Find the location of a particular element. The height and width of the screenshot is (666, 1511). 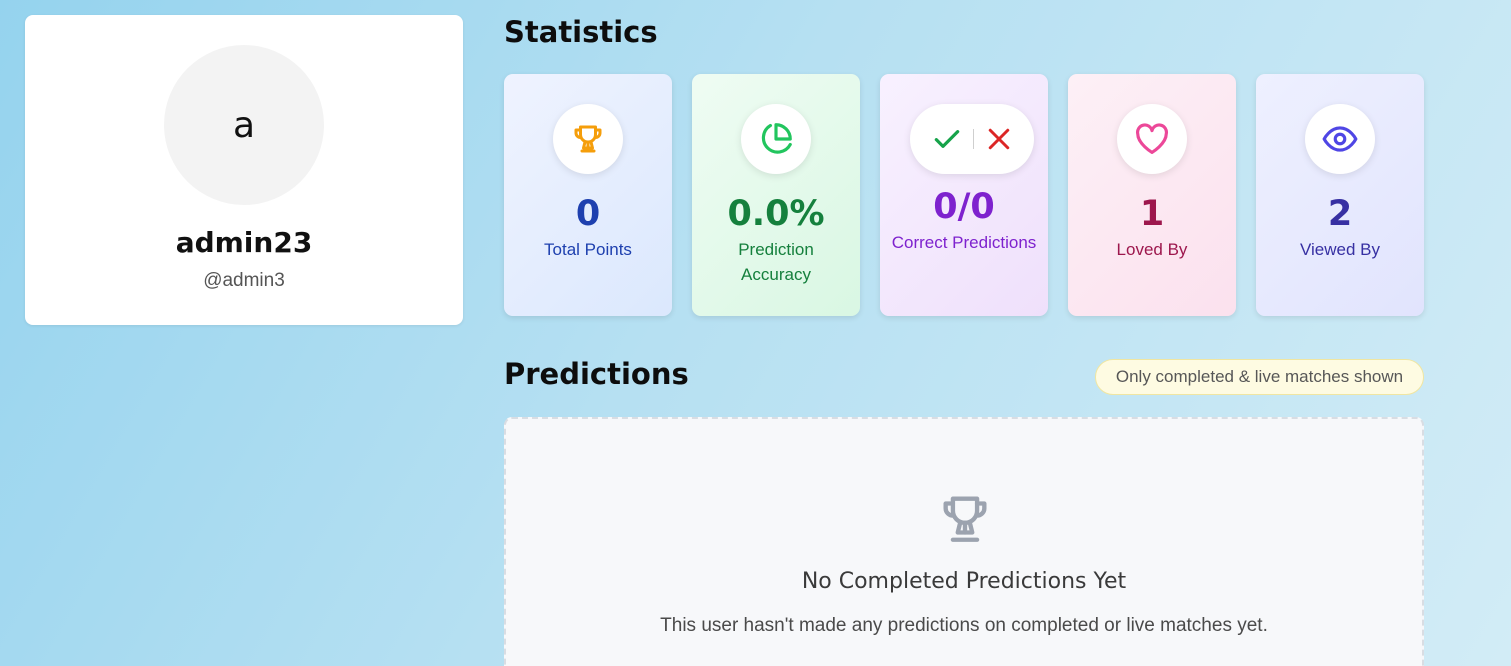

stat-value-loved-by: 1 is located at coordinates (1152, 214).